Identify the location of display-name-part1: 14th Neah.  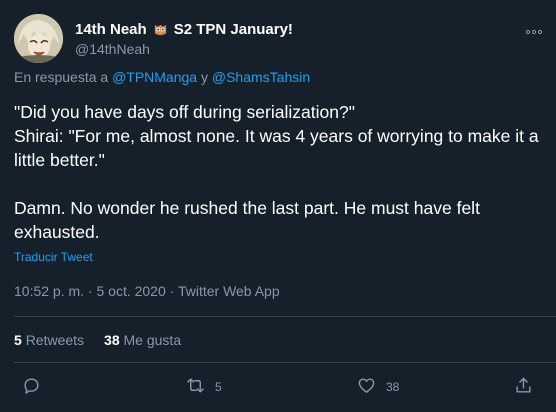
(111, 29).